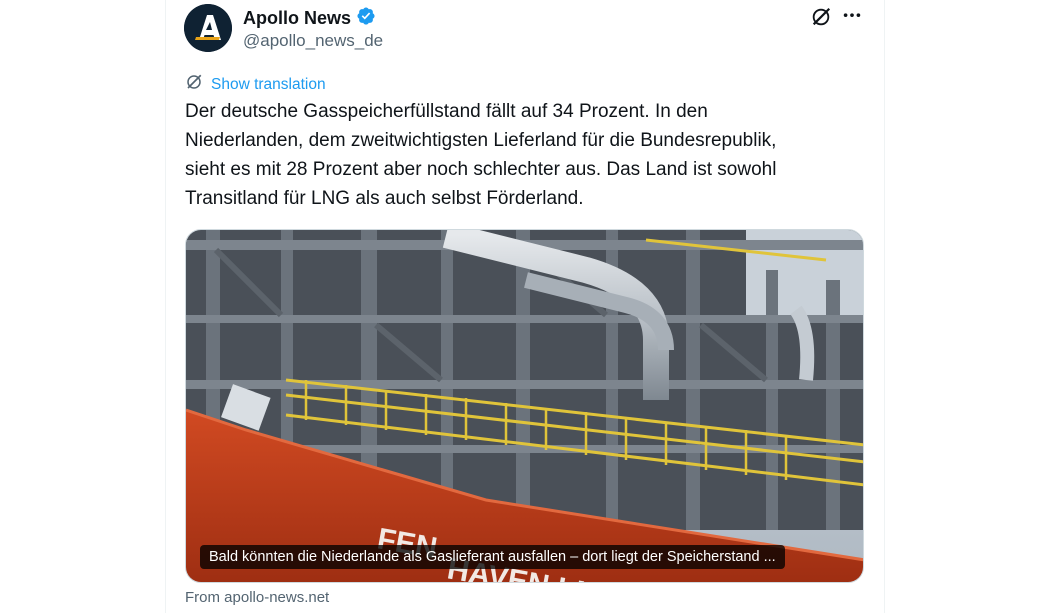 The height and width of the screenshot is (613, 1050). Describe the element at coordinates (313, 41) in the screenshot. I see `author-handle: @apollo_news_de` at that location.